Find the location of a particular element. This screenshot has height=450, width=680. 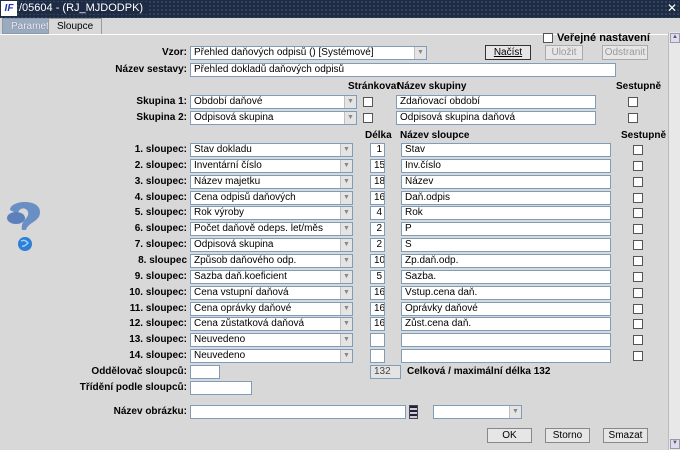

list-icon is located at coordinates (413, 412).